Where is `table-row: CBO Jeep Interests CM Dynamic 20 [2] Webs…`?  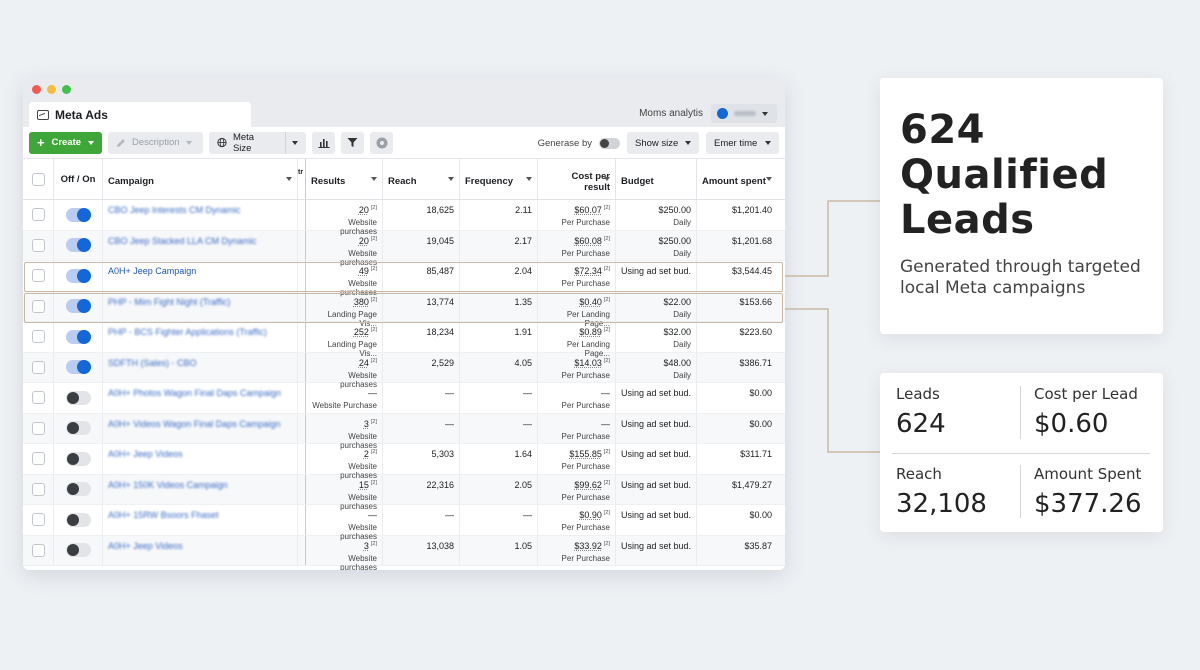
table-row: CBO Jeep Interests CM Dynamic 20 [2] Webs… is located at coordinates (404, 218).